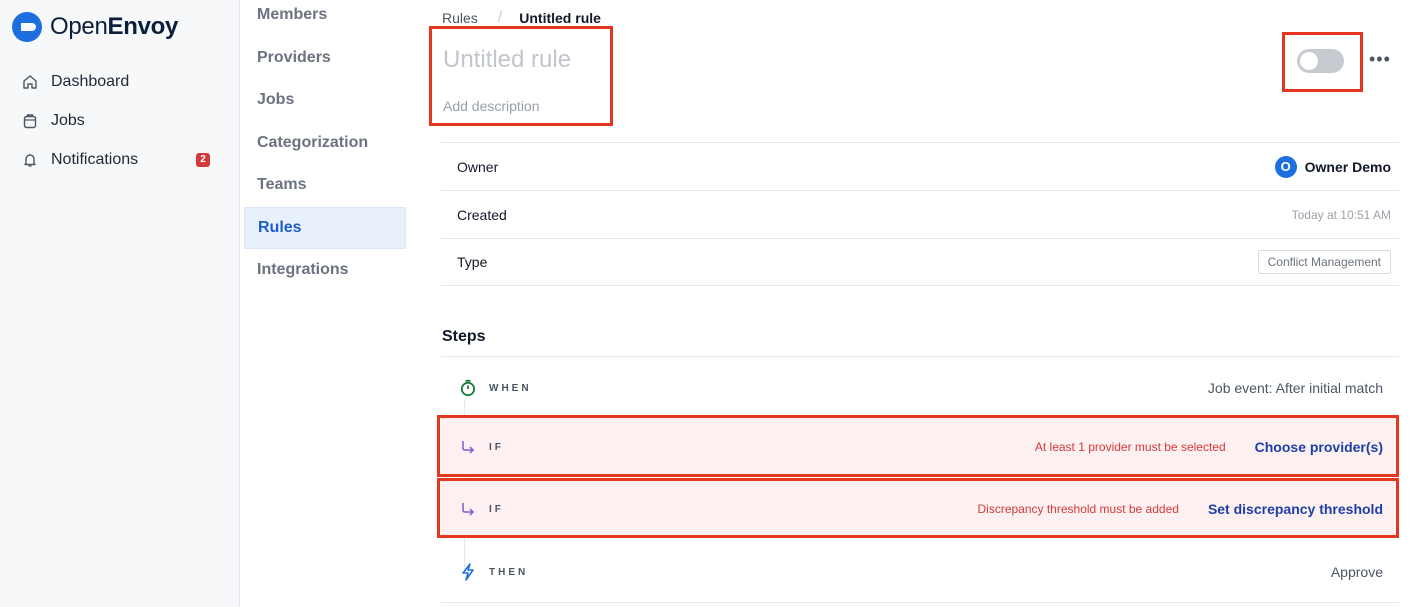 The image size is (1420, 607). What do you see at coordinates (1380, 59) in the screenshot?
I see `more-options-button: •••` at bounding box center [1380, 59].